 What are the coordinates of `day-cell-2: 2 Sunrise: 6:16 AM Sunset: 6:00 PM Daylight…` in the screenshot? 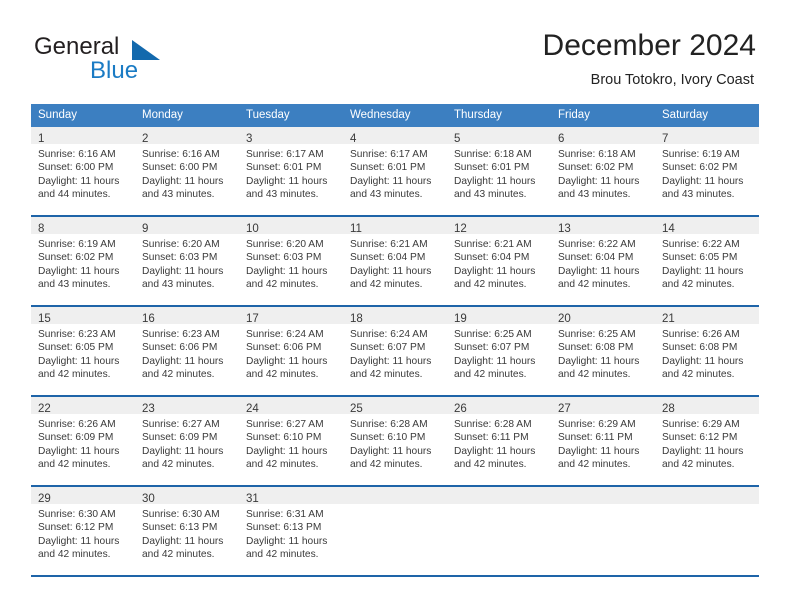 It's located at (187, 171).